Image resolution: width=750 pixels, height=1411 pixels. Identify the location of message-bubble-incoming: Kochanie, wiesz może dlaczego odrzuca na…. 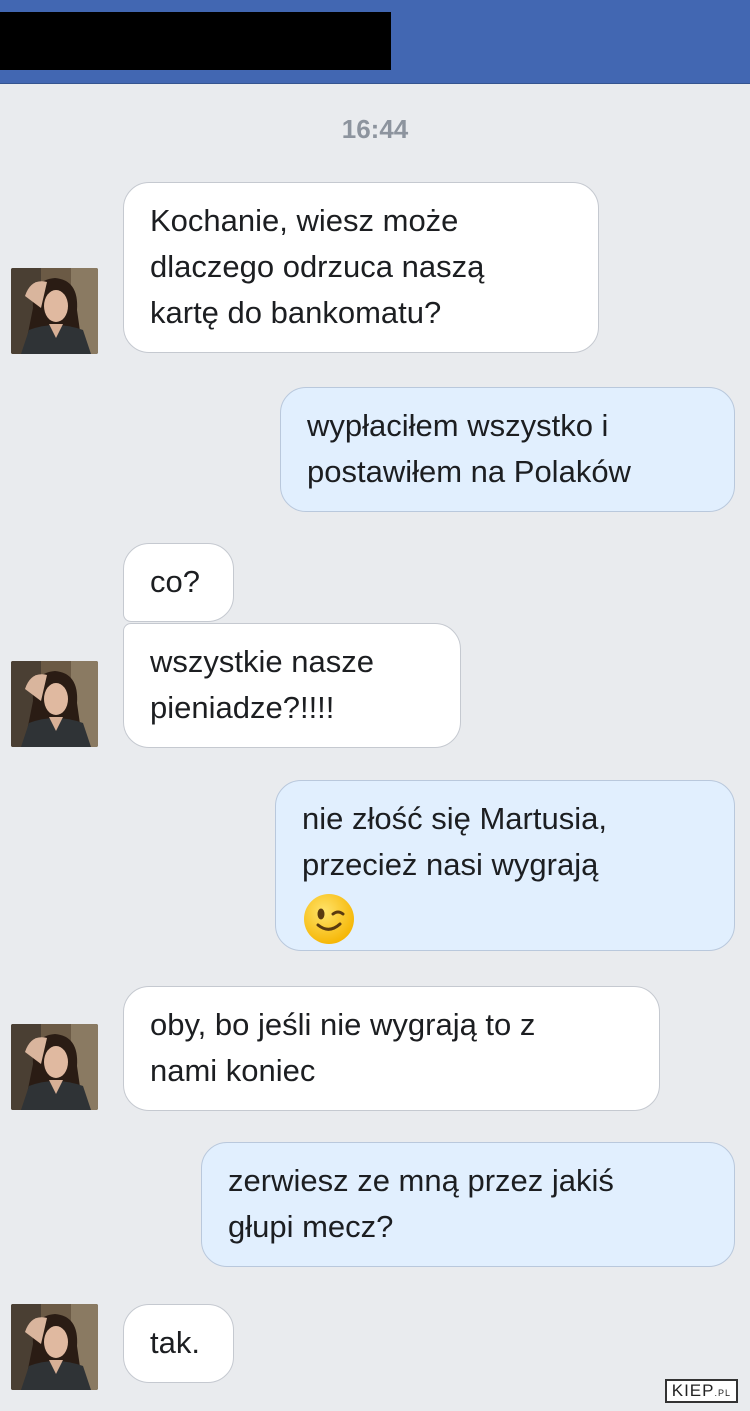
(361, 267).